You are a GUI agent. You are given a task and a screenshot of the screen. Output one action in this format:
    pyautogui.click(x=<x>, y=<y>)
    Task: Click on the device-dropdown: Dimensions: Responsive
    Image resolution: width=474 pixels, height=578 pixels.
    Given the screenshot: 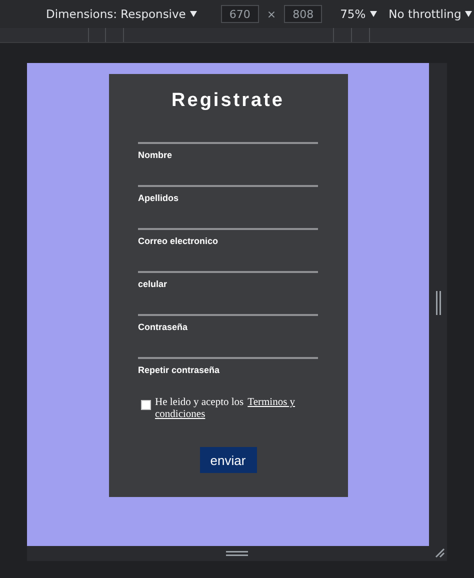 What is the action you would take?
    pyautogui.click(x=121, y=14)
    